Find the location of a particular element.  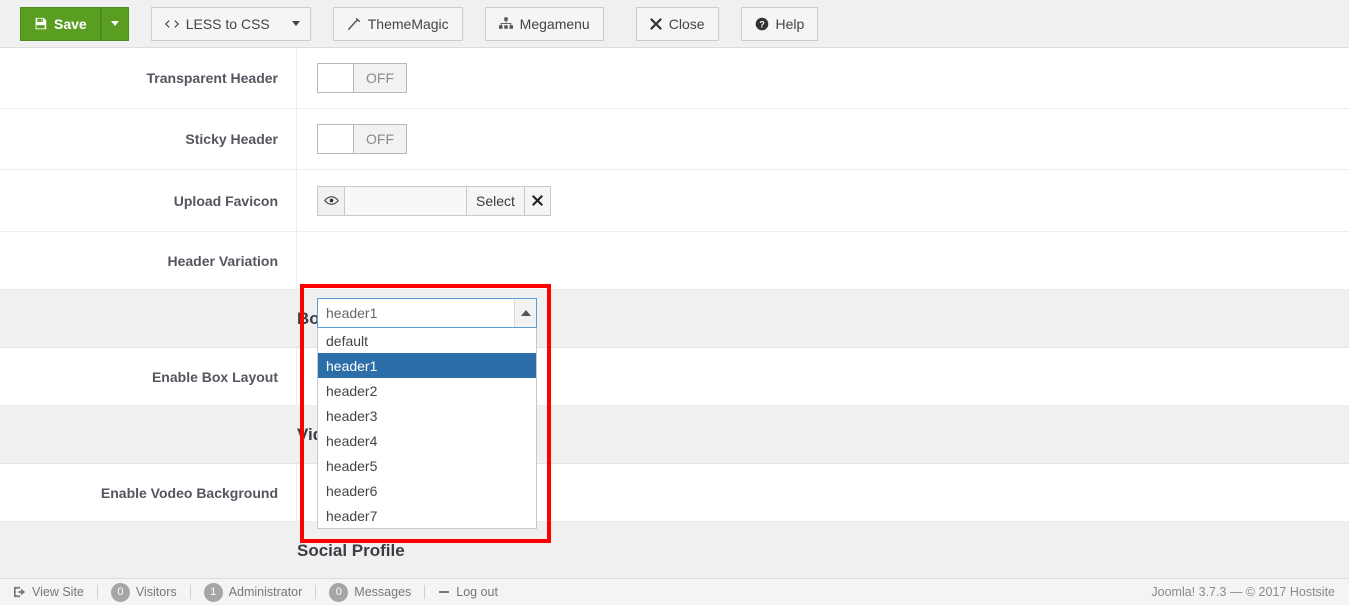

sticky-header-toggle: OFF is located at coordinates (362, 139).